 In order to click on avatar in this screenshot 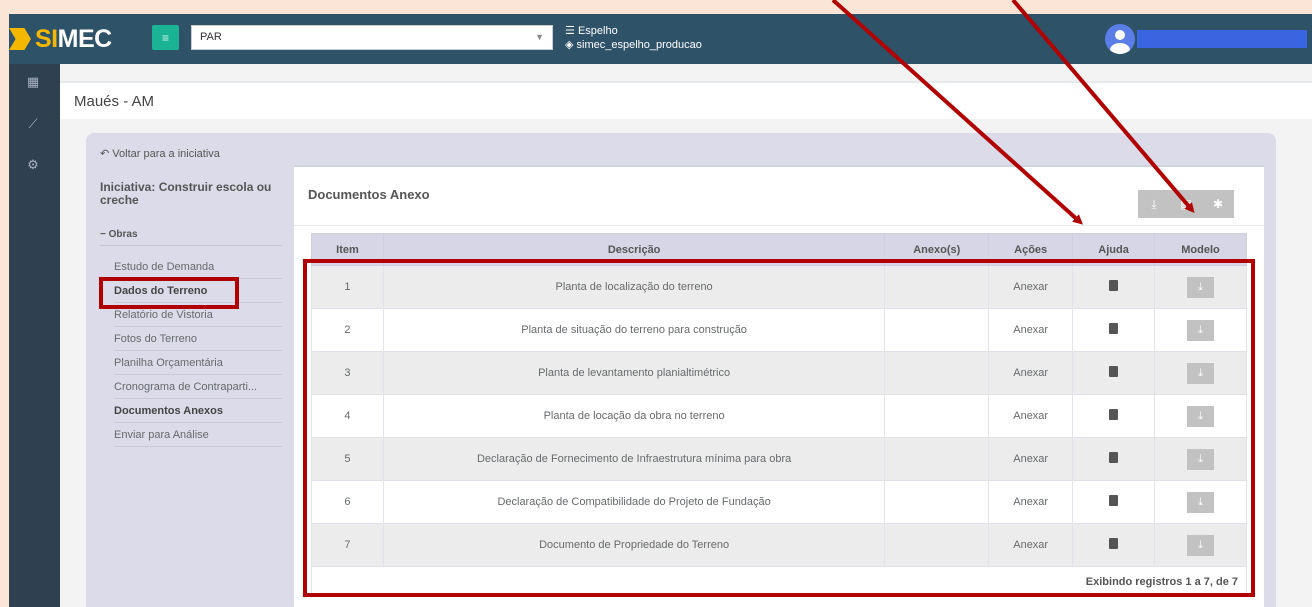, I will do `click(1120, 39)`.